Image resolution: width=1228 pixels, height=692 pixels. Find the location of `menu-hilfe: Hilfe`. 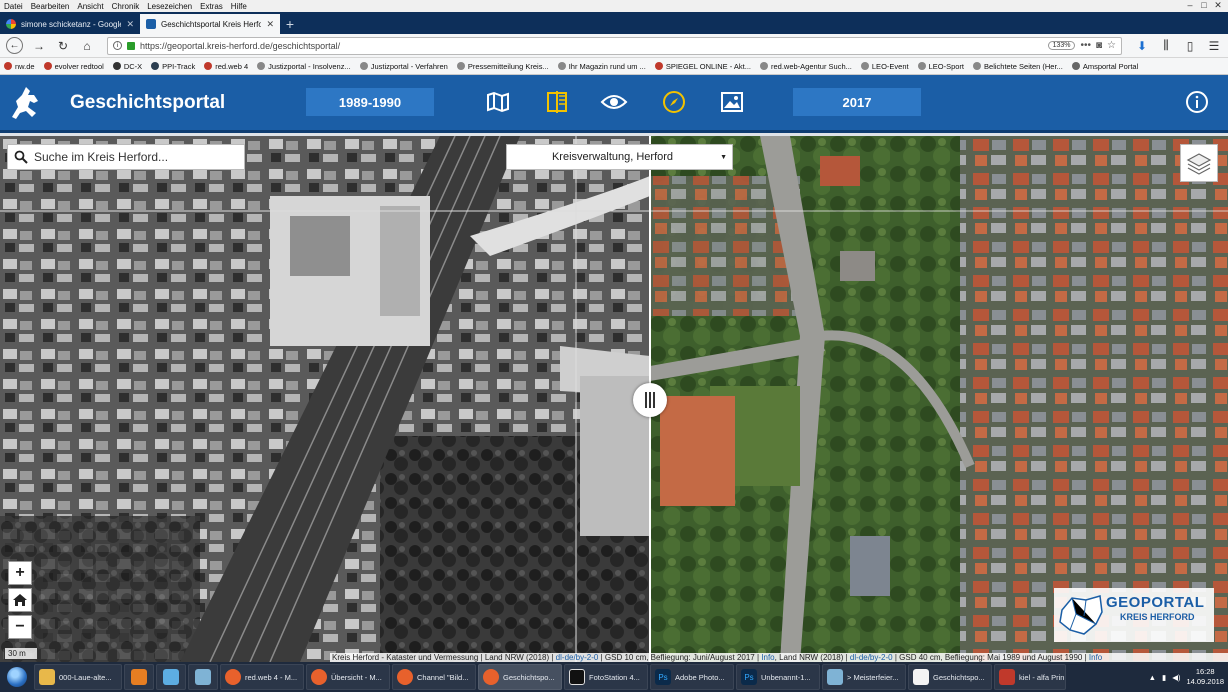

menu-hilfe: Hilfe is located at coordinates (239, 6).